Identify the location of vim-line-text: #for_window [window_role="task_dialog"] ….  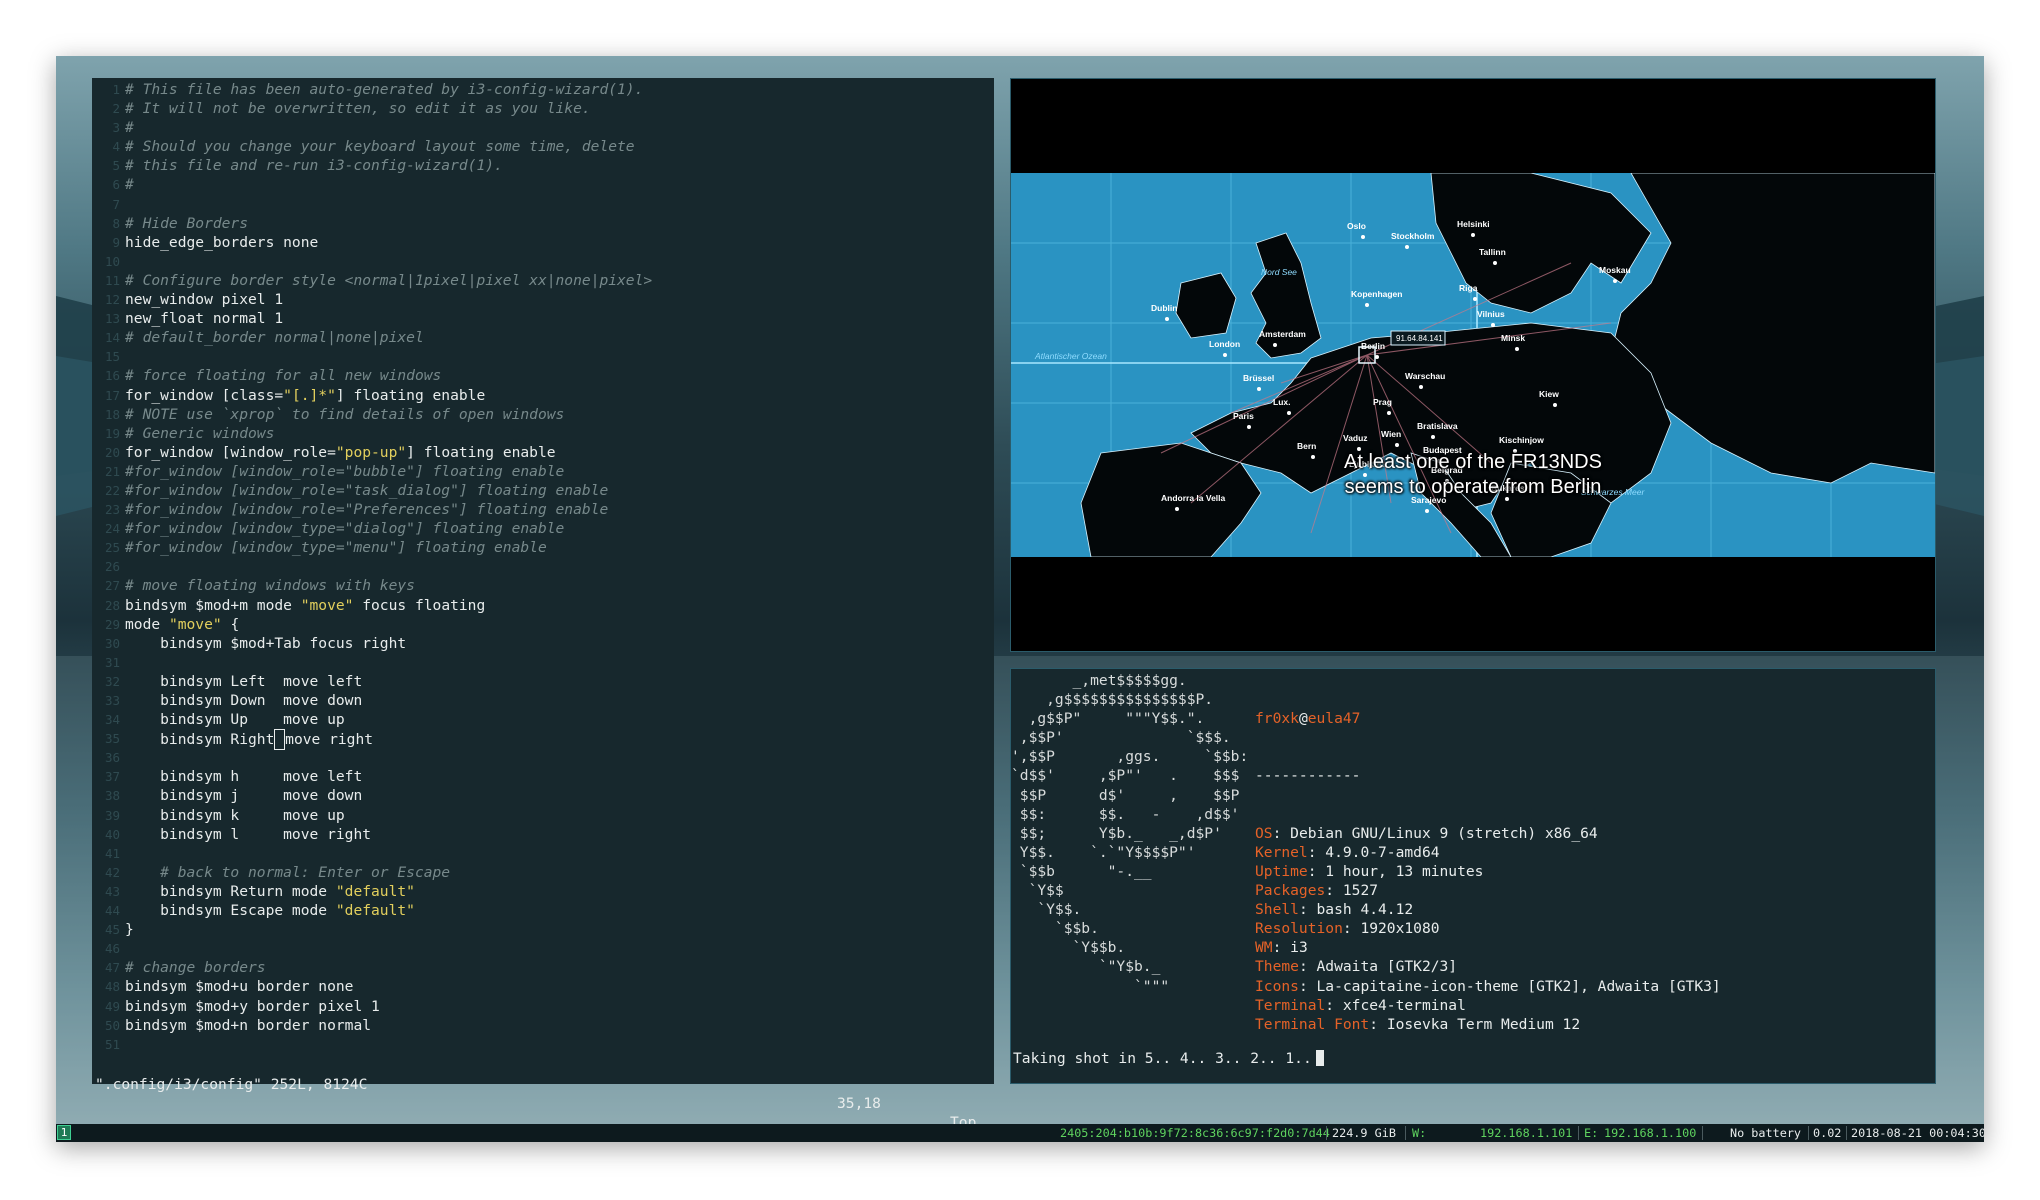
(366, 490).